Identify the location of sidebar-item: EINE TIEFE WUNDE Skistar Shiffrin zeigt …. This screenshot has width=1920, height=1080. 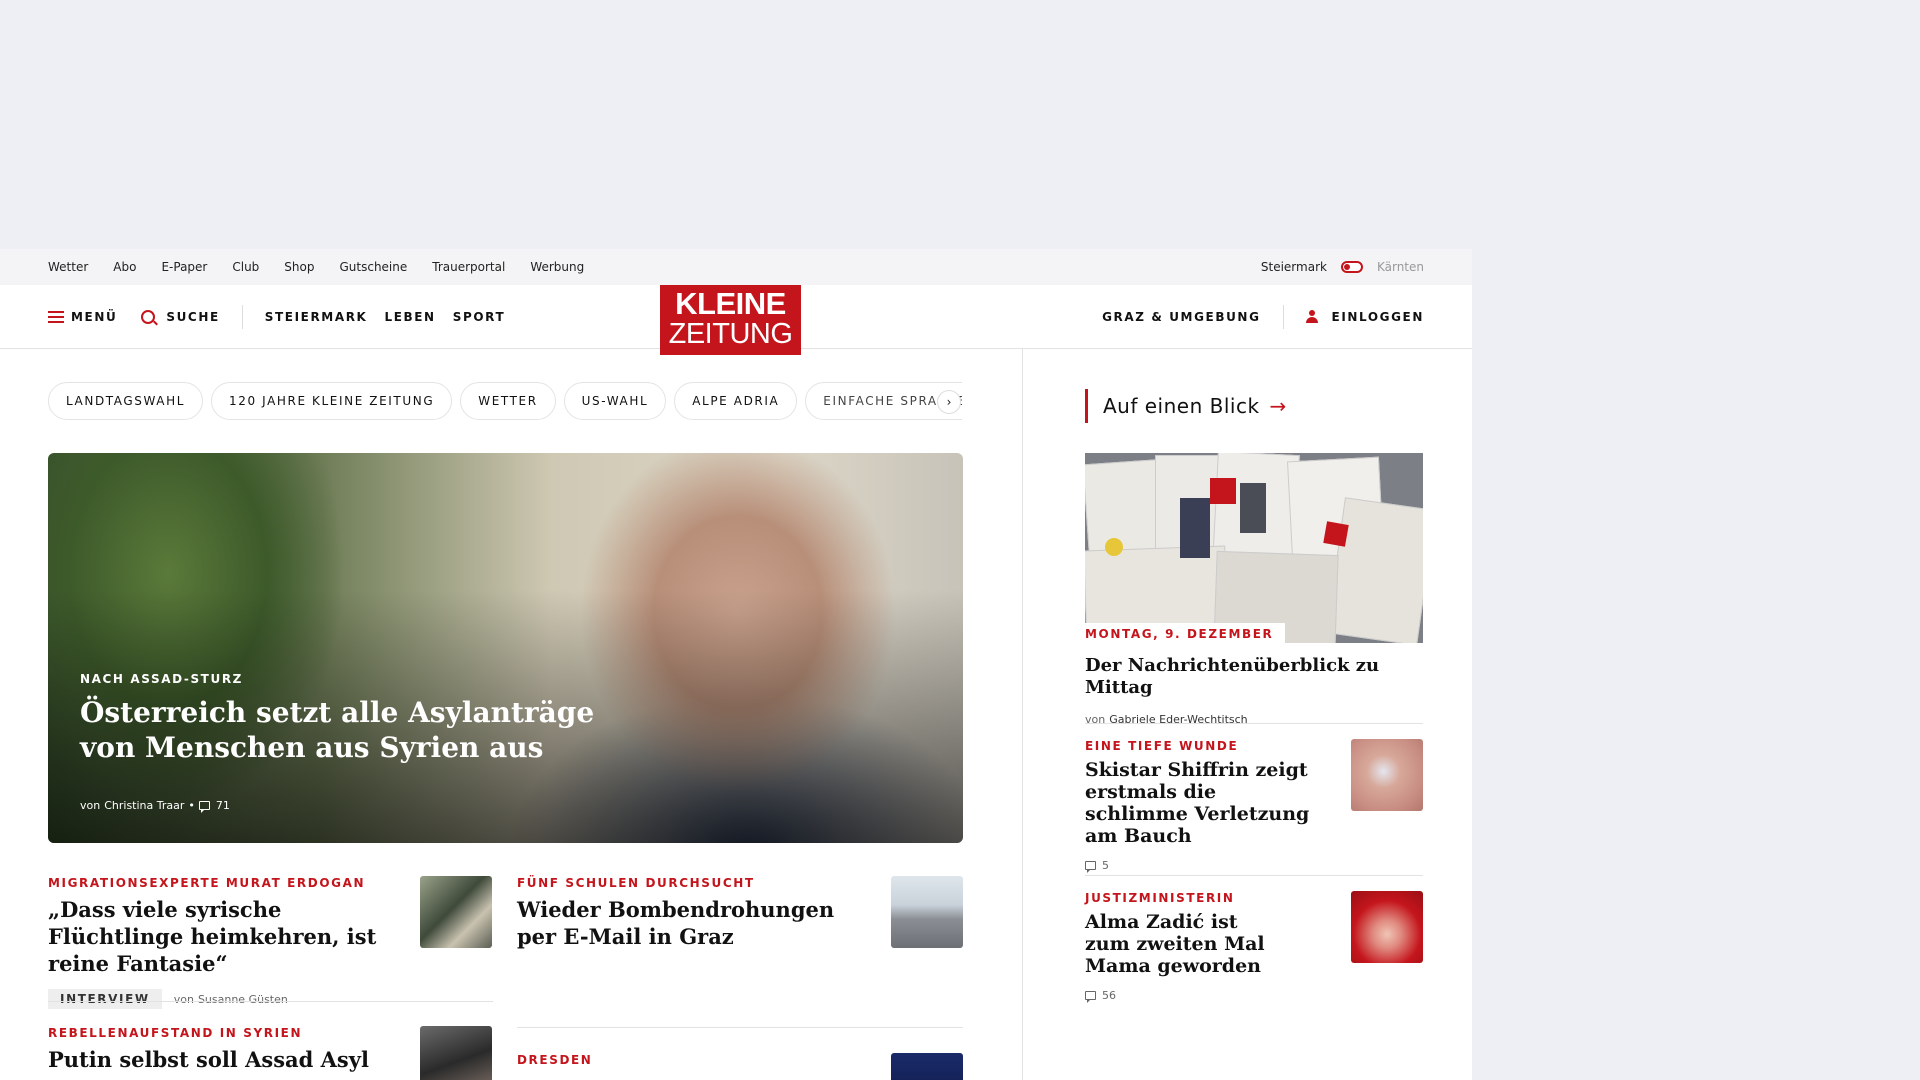
(1200, 806).